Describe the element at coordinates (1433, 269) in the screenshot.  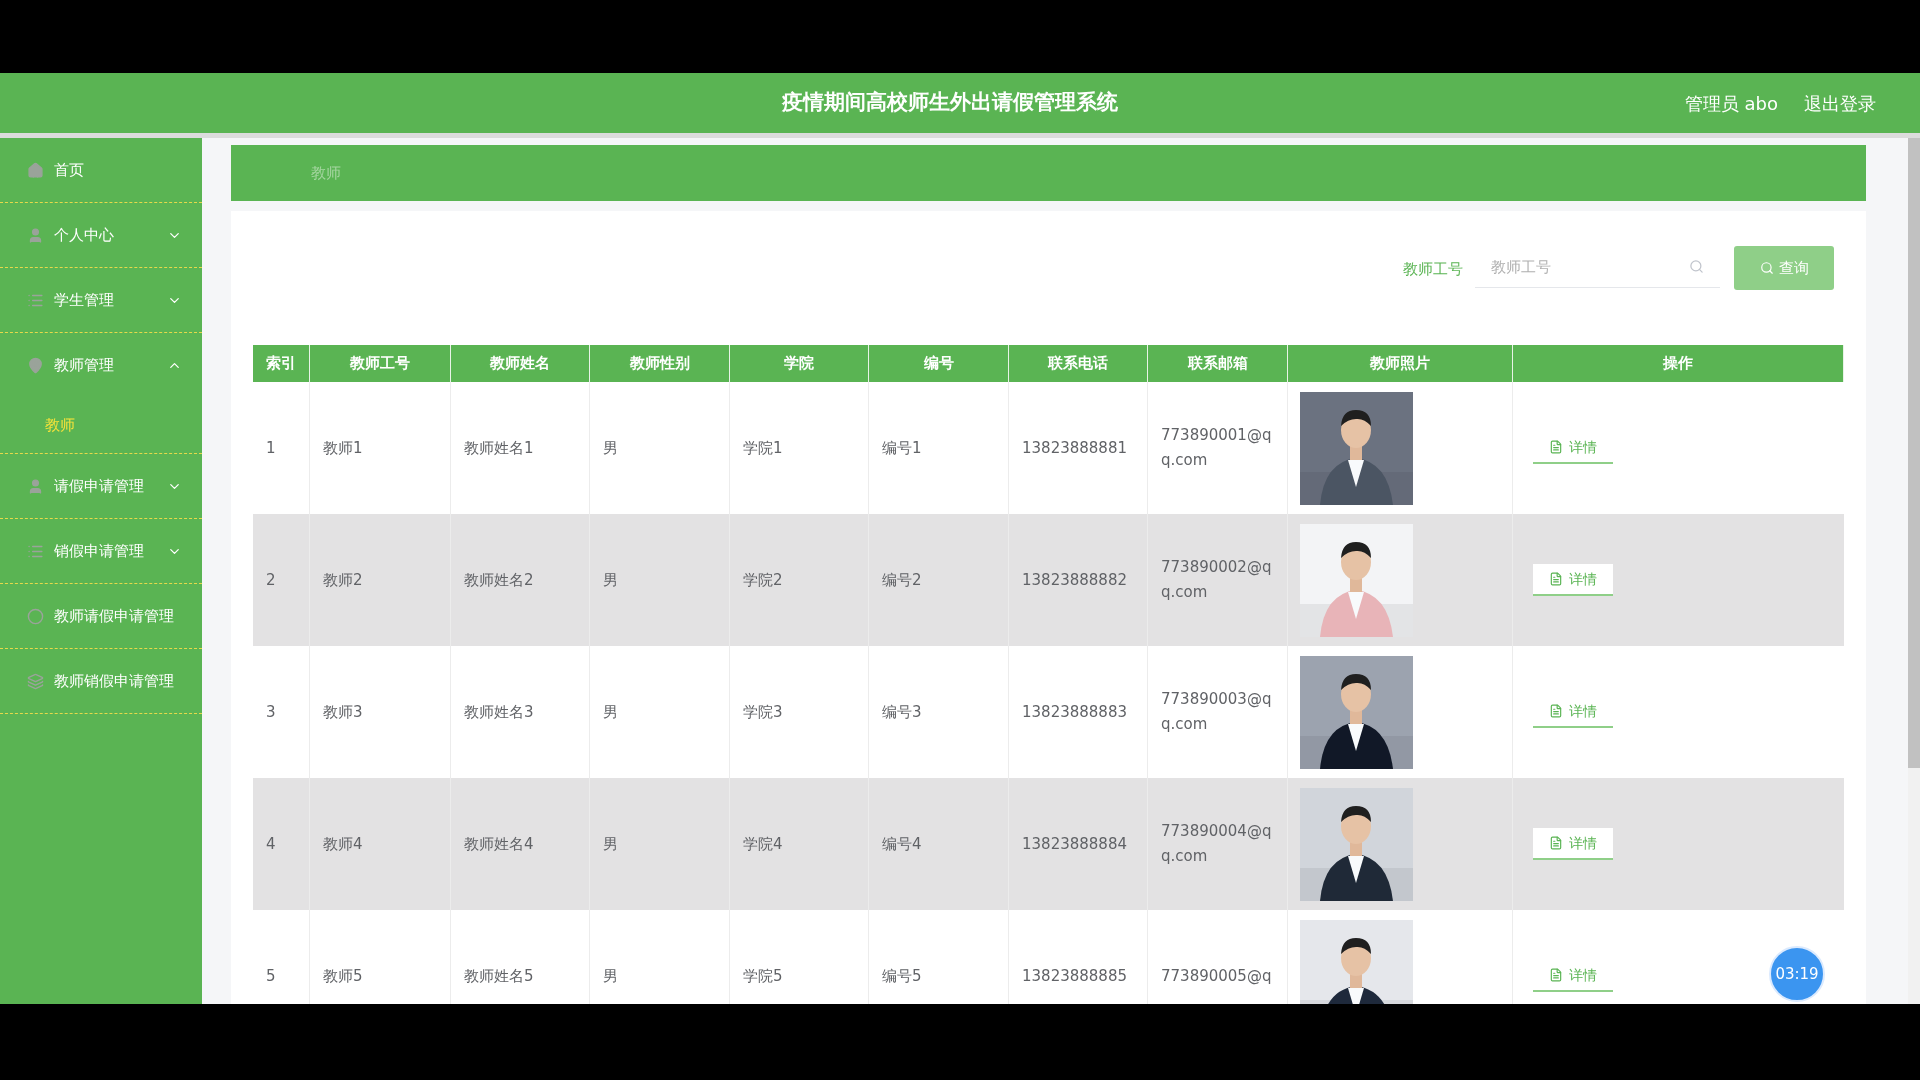
I see `search-label: 教师工号` at that location.